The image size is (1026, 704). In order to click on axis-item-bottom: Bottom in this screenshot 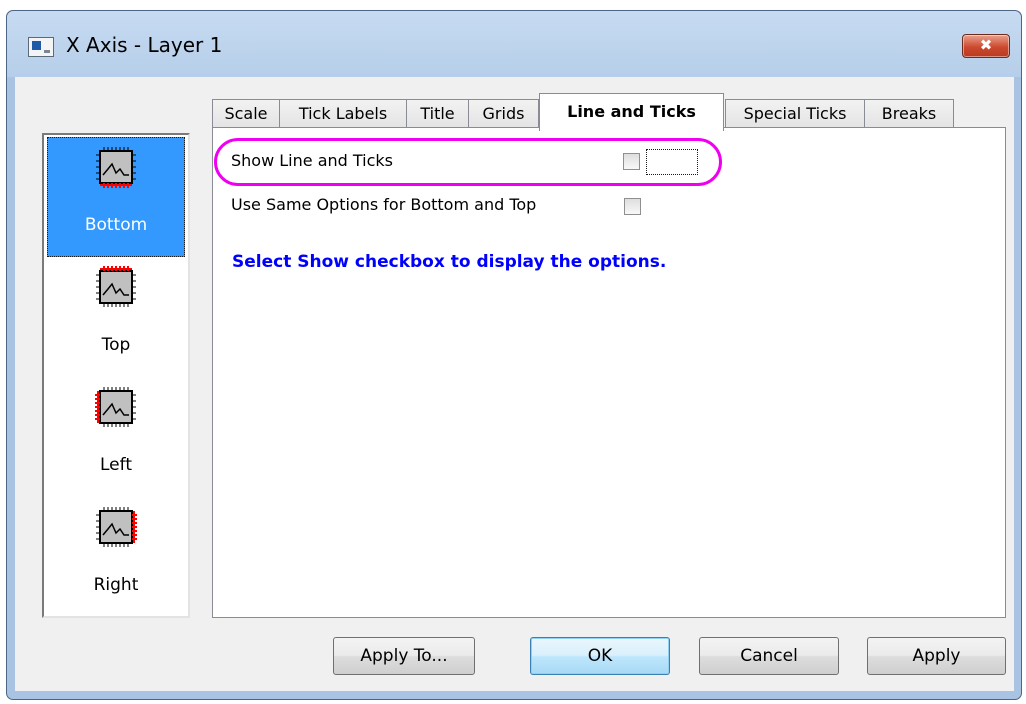, I will do `click(116, 197)`.